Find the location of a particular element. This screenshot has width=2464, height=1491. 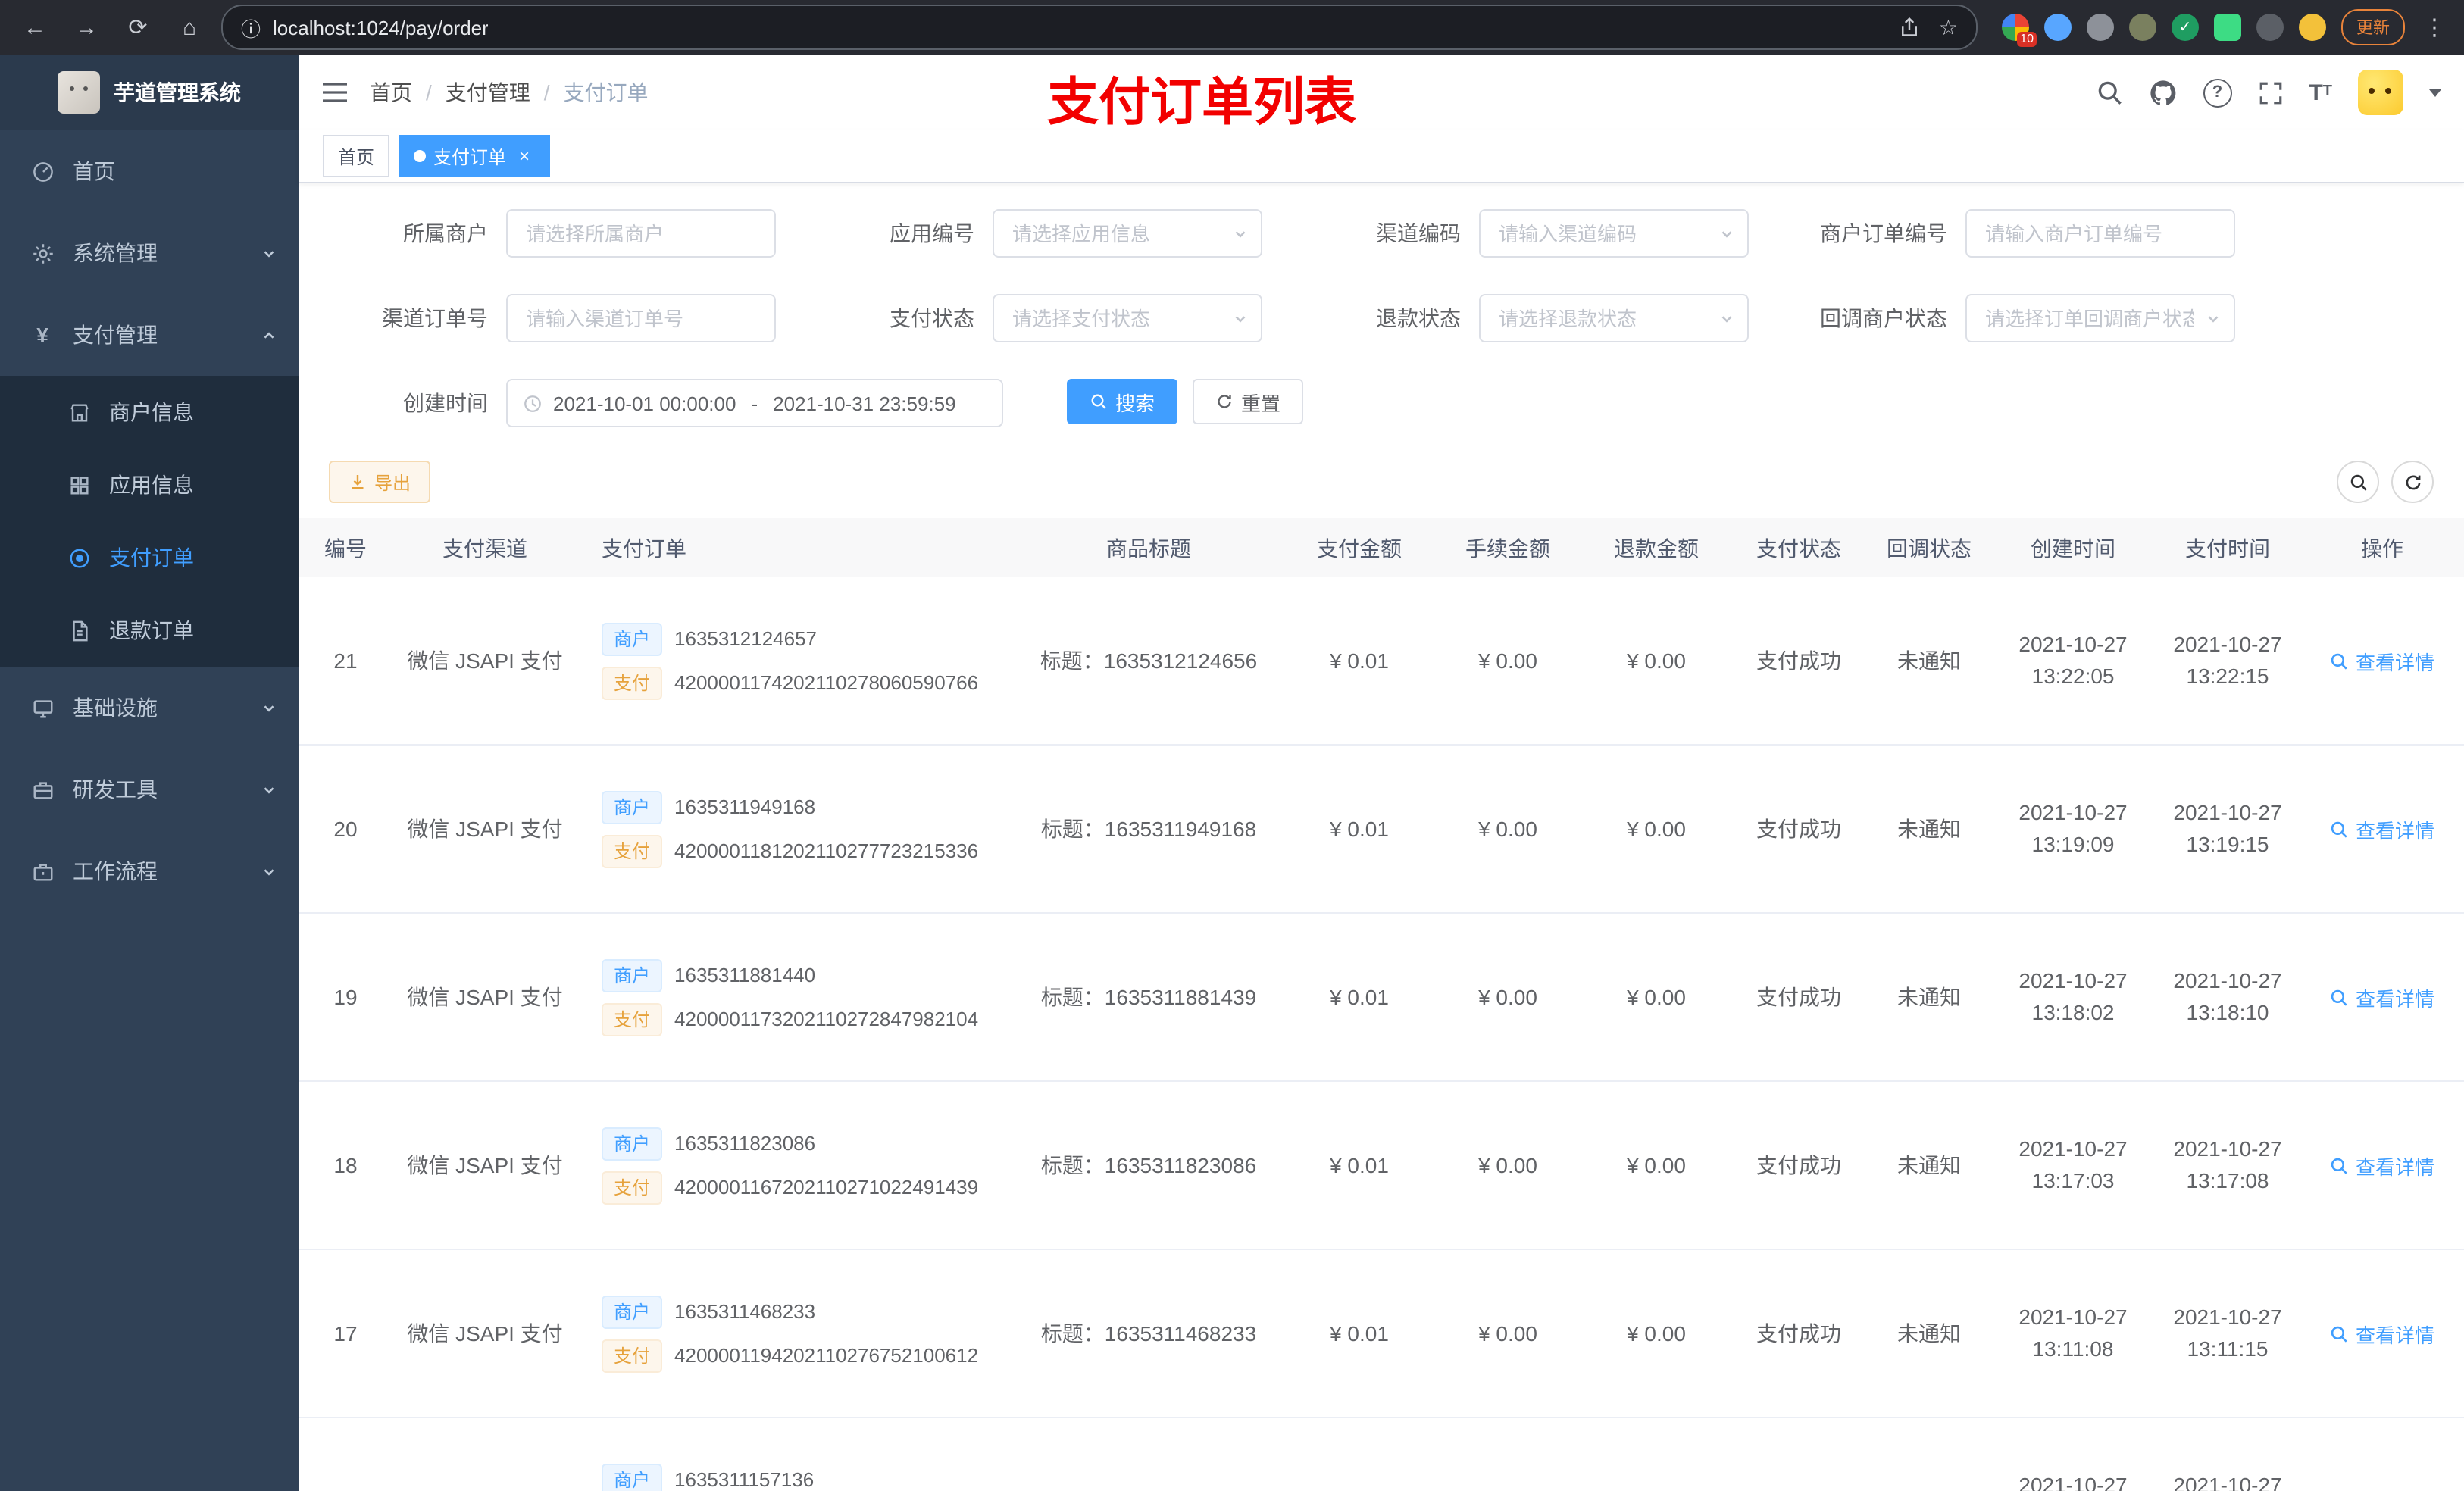

tab-label: 首页 is located at coordinates (356, 156).